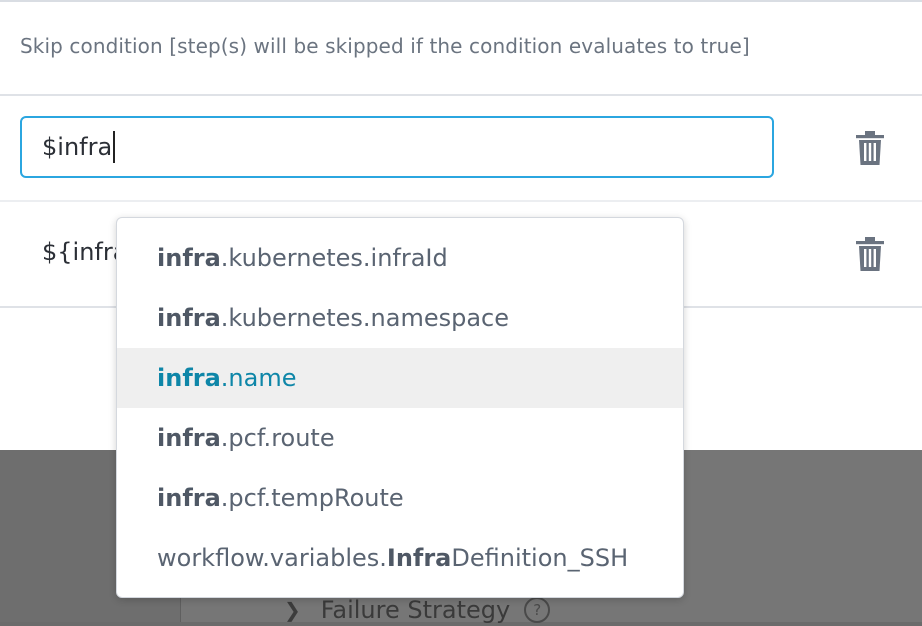  Describe the element at coordinates (77, 147) in the screenshot. I see `skip-condition-input-value: $infra` at that location.